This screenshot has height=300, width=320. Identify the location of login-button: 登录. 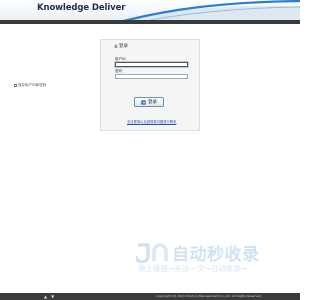
(149, 102).